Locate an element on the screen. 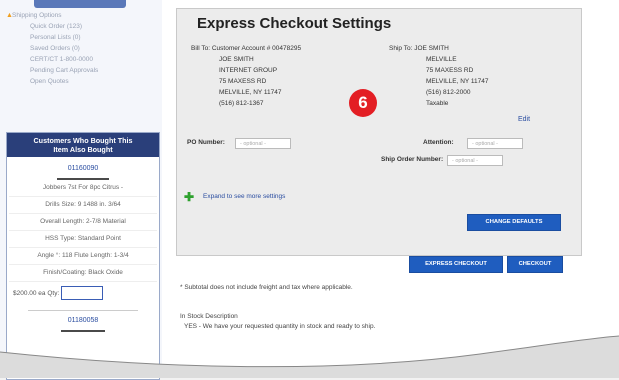 This screenshot has height=380, width=619. divider is located at coordinates (83, 310).